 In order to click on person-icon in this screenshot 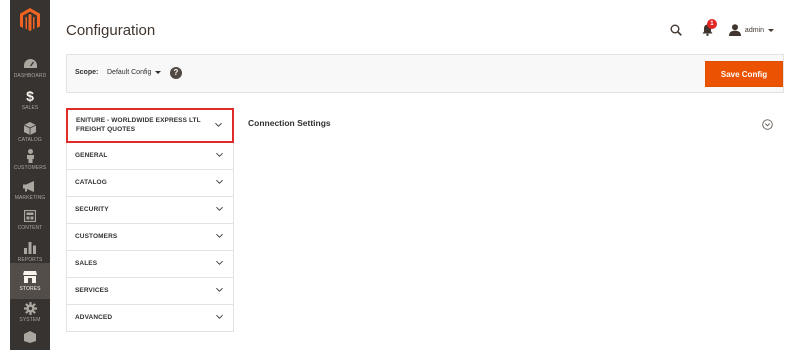, I will do `click(30, 156)`.